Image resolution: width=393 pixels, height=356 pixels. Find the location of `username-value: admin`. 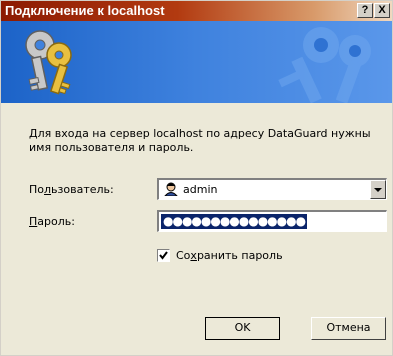

username-value: admin is located at coordinates (200, 189).